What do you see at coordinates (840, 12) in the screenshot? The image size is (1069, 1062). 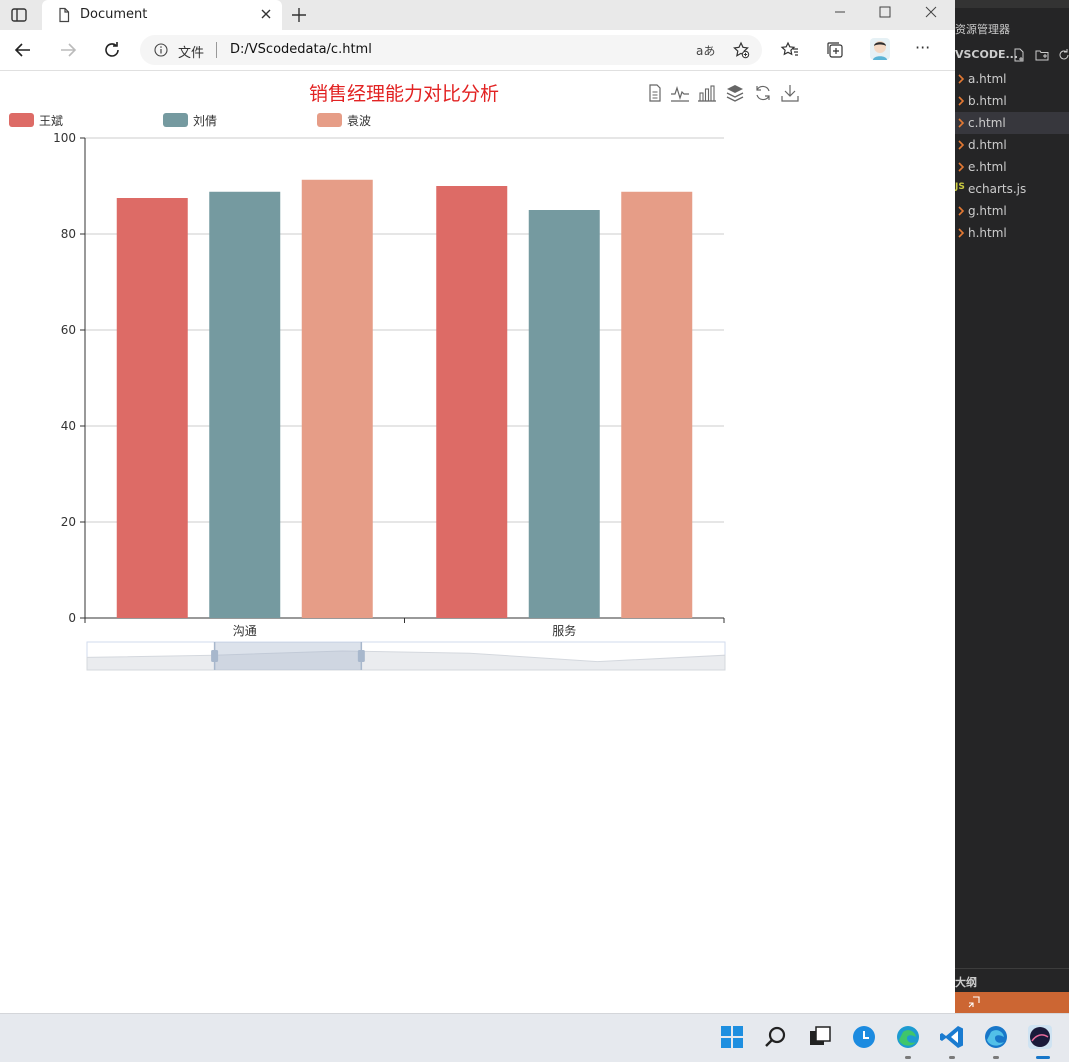 I see `minimize-icon` at bounding box center [840, 12].